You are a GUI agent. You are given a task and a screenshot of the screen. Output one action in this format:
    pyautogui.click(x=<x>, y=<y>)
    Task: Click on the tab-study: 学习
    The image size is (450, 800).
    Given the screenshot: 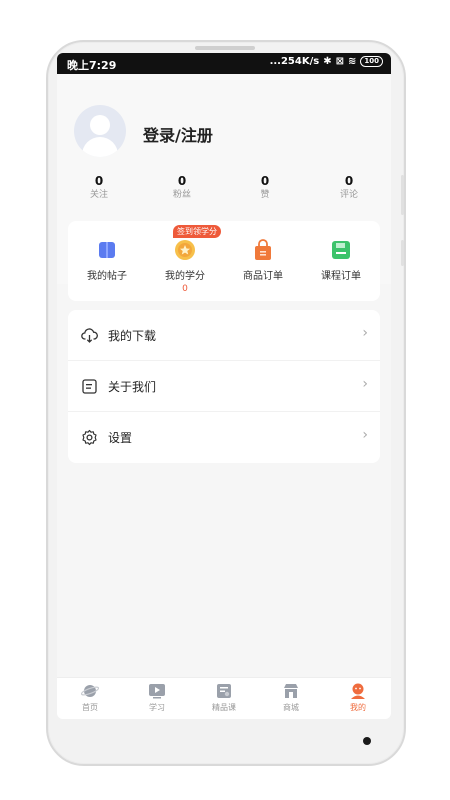 What is the action you would take?
    pyautogui.click(x=157, y=698)
    